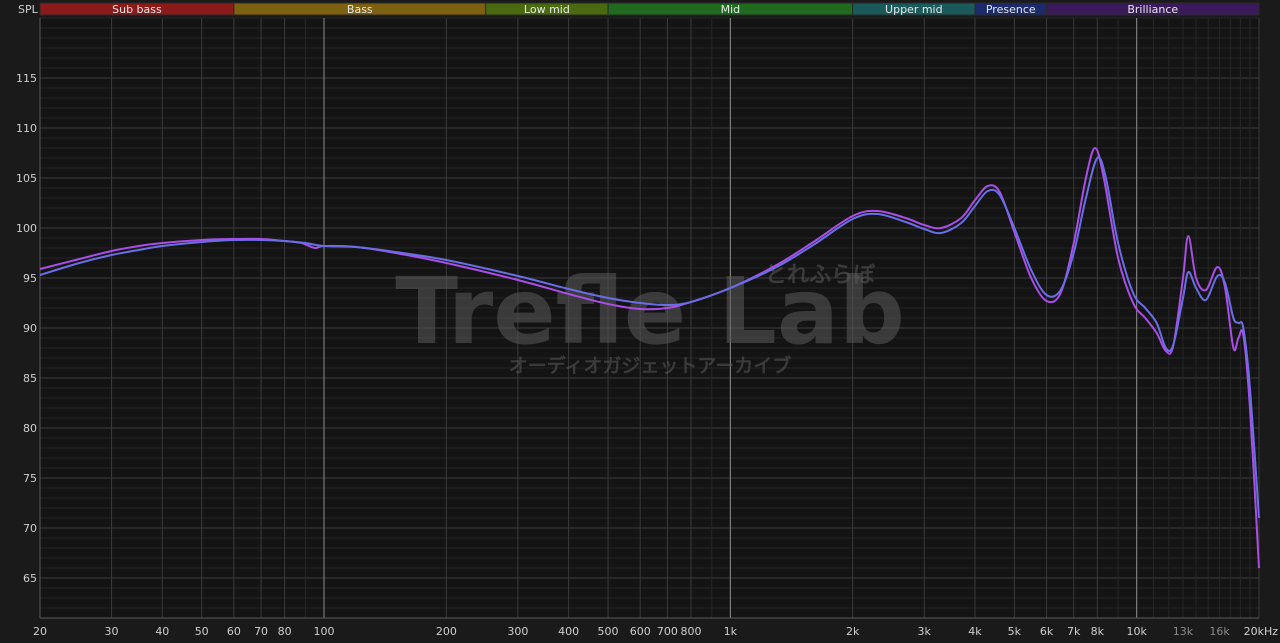 The width and height of the screenshot is (1280, 643). What do you see at coordinates (650, 317) in the screenshot?
I see `watermark: Trefle Lab とれふらぼ オーディオガジェットアーカイブ` at bounding box center [650, 317].